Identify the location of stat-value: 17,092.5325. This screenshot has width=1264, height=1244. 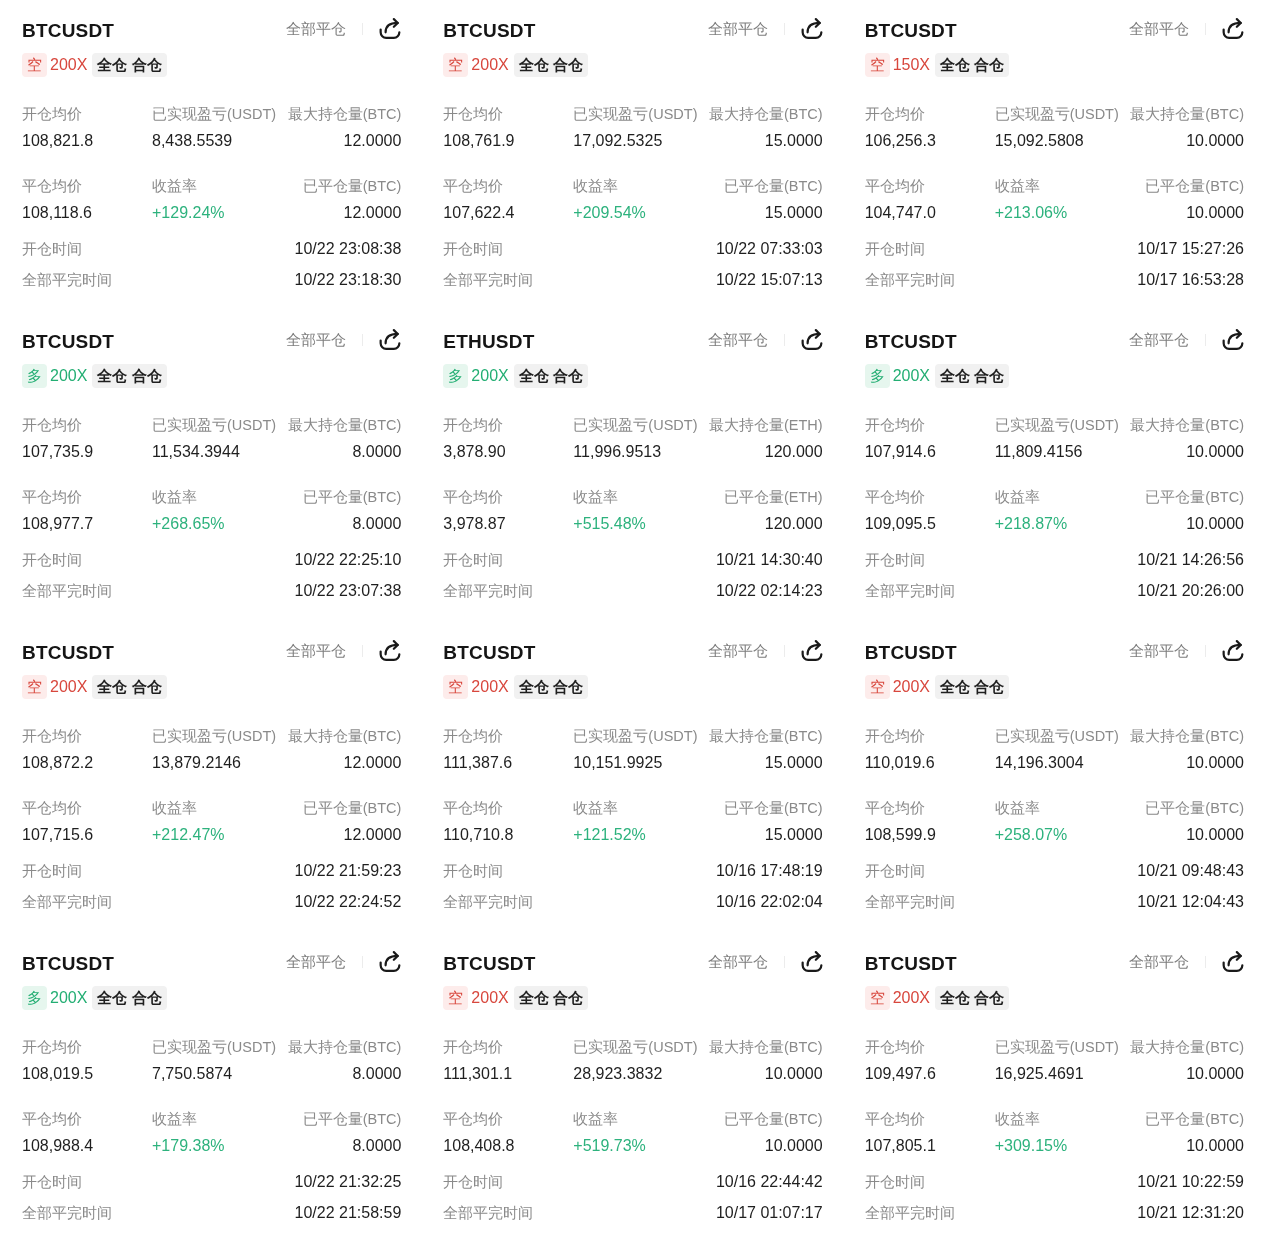
(618, 141).